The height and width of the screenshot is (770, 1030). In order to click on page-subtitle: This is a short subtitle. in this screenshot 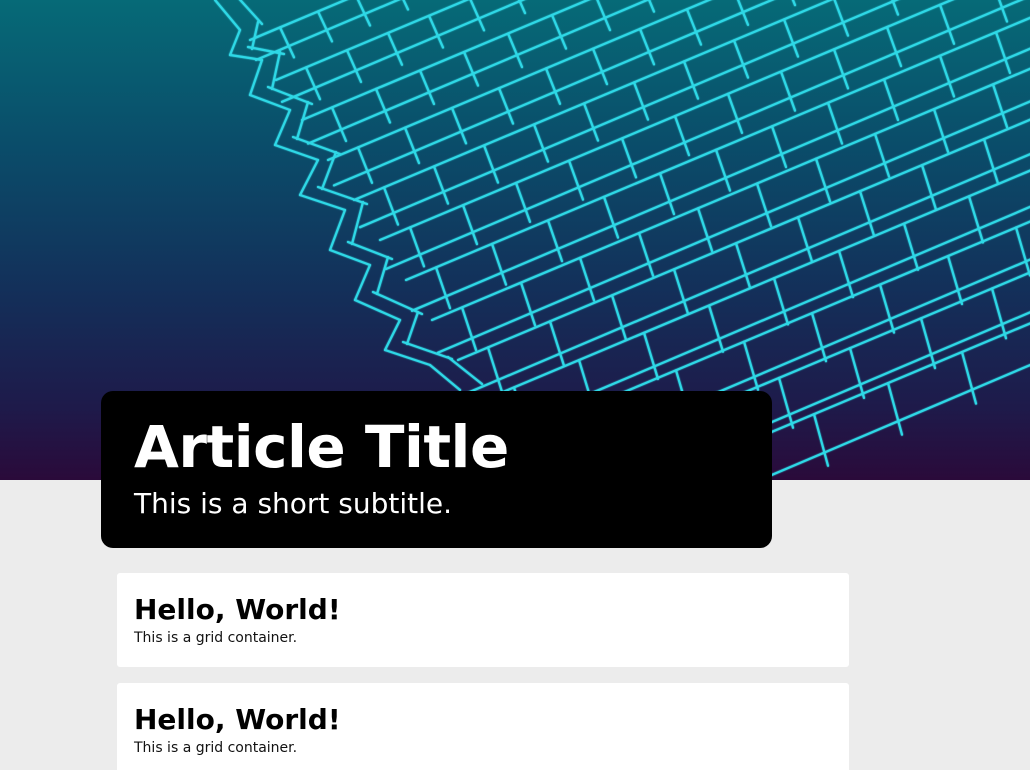, I will do `click(293, 503)`.